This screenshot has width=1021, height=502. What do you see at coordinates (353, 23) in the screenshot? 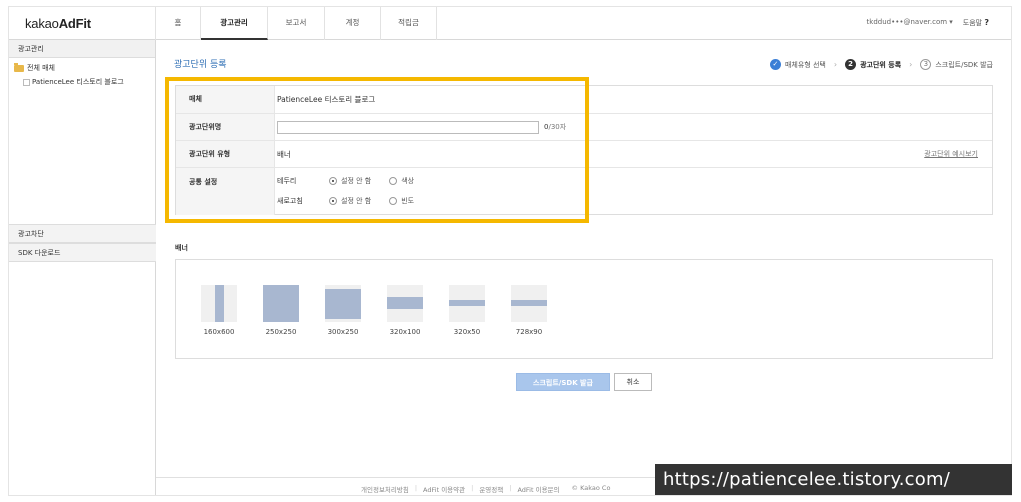
I see `nav-tab-account: 계정` at bounding box center [353, 23].